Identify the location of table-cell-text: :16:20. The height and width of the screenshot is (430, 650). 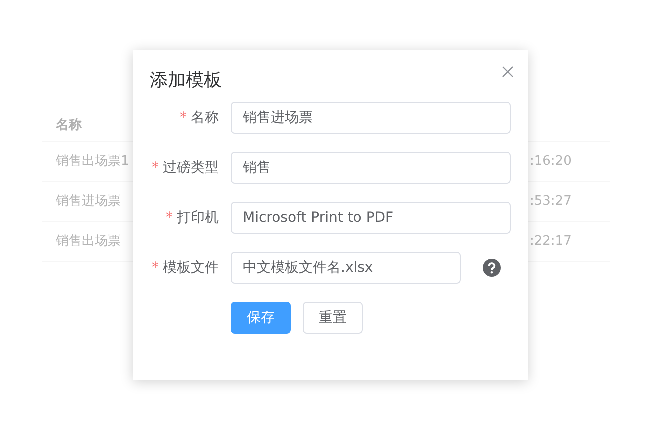
(551, 161).